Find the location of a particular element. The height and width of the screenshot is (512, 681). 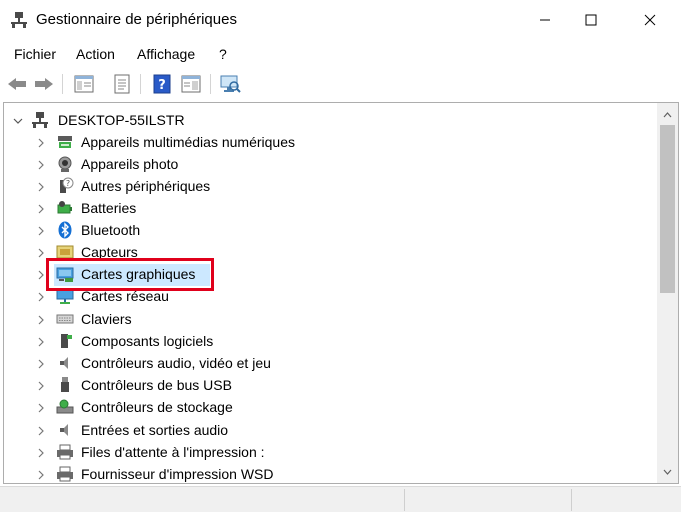

menu-affichage: Affichage is located at coordinates (166, 54).